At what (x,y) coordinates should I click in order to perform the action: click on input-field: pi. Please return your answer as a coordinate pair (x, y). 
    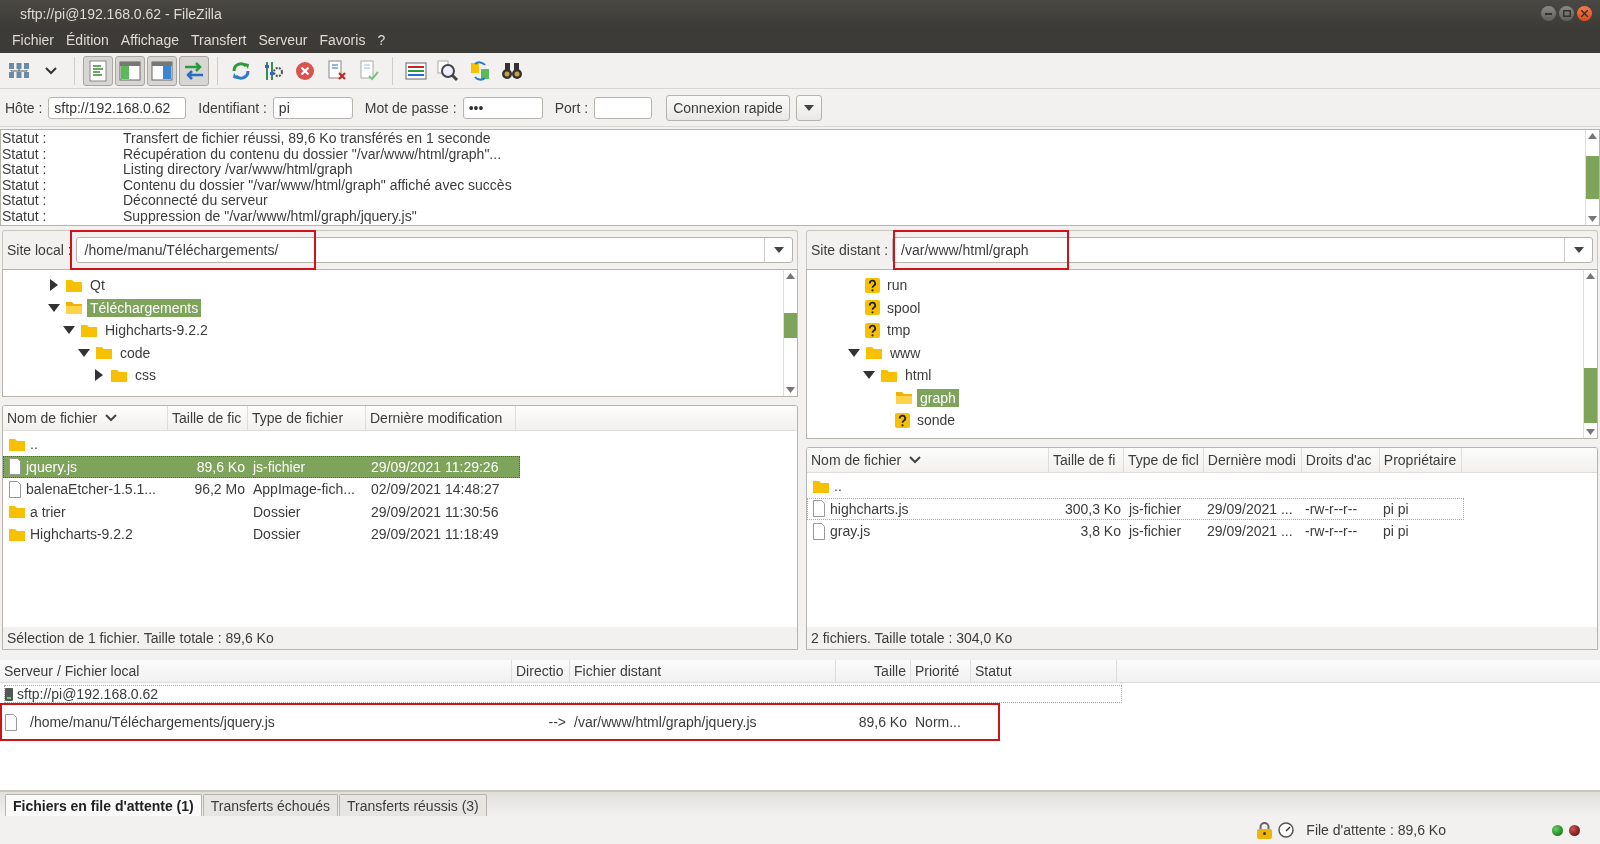
    Looking at the image, I should click on (312, 107).